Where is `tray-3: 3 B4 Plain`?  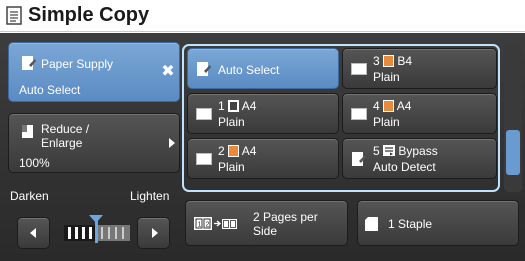 tray-3: 3 B4 Plain is located at coordinates (419, 68).